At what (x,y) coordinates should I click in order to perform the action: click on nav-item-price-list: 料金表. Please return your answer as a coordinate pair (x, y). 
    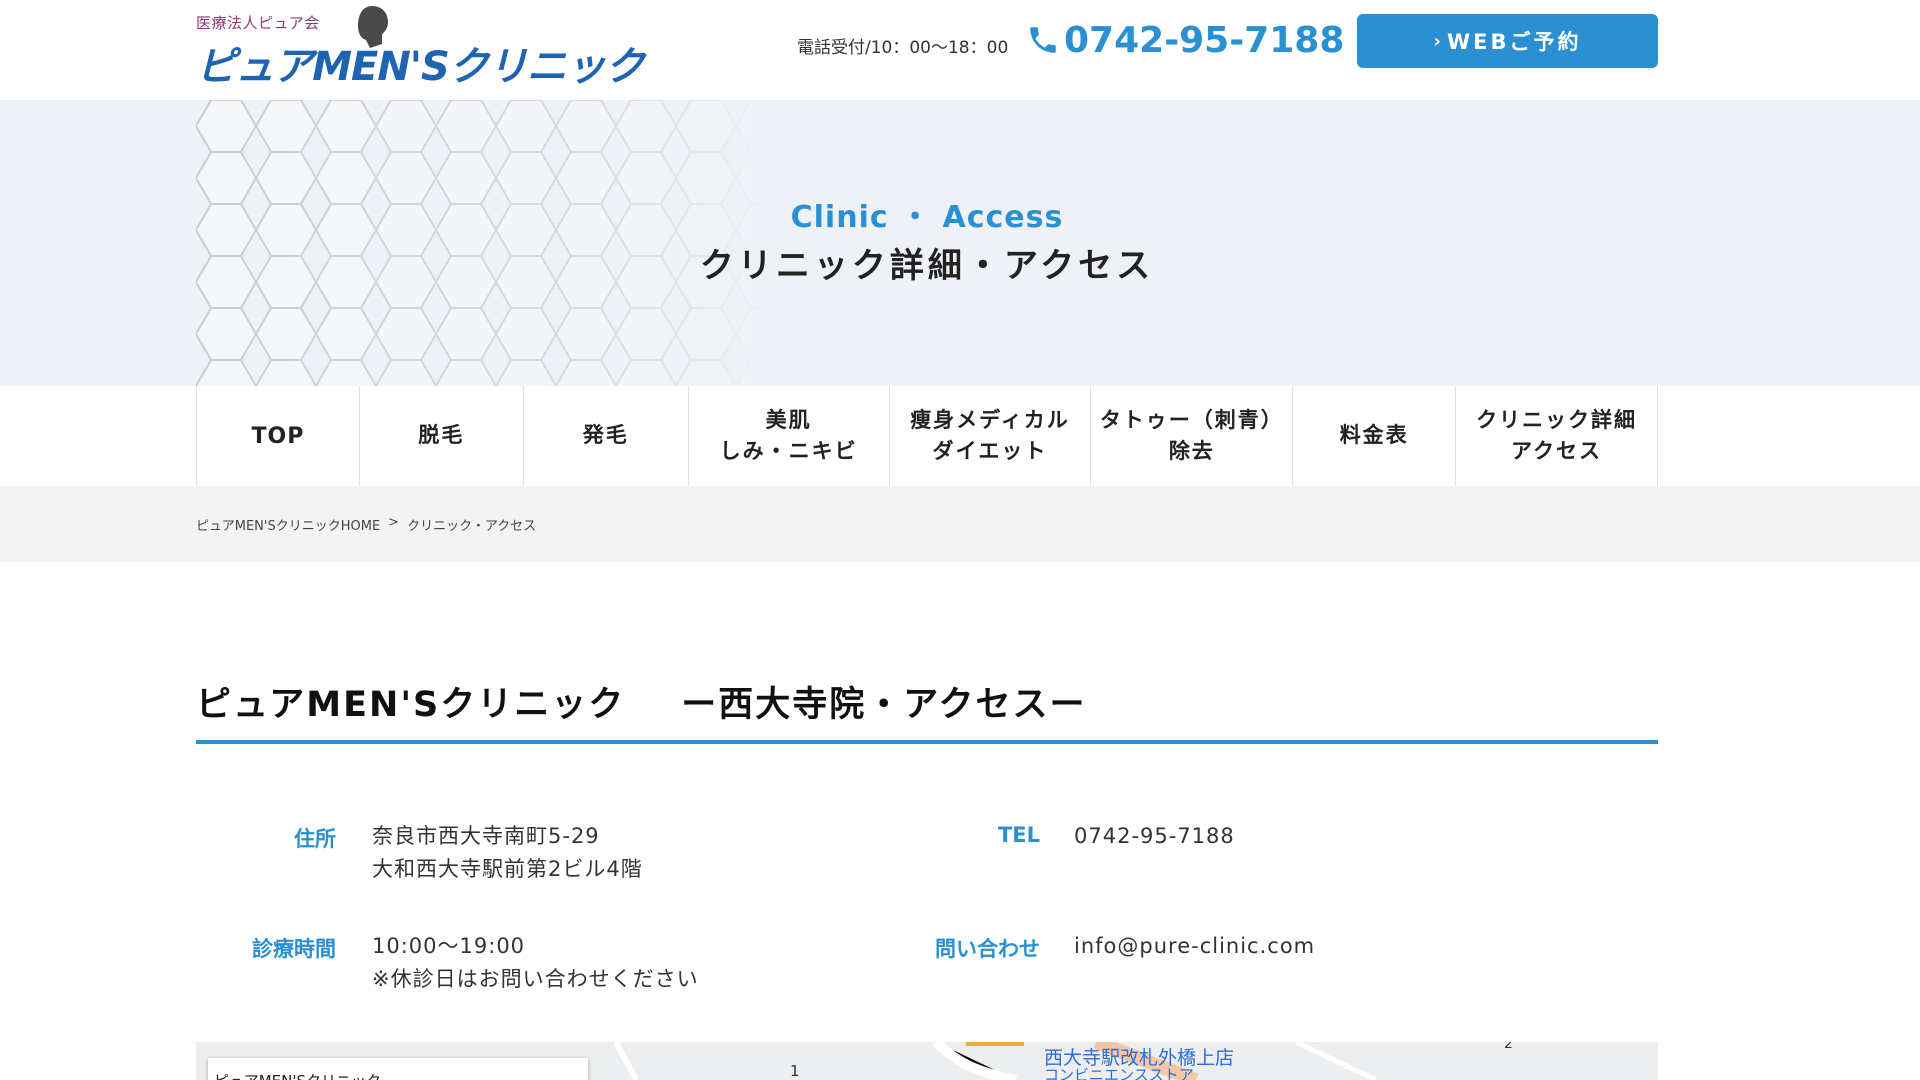
    Looking at the image, I should click on (1375, 436).